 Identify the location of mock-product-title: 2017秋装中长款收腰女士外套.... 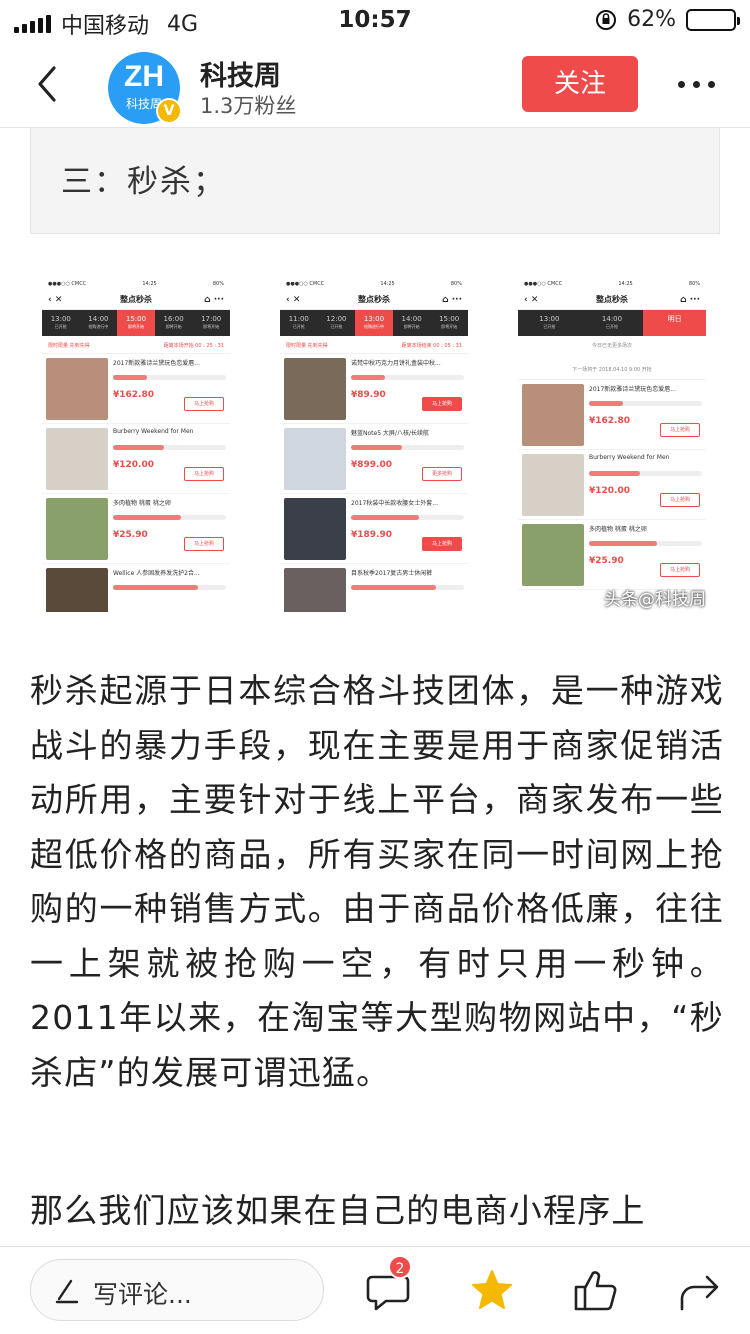
(394, 503).